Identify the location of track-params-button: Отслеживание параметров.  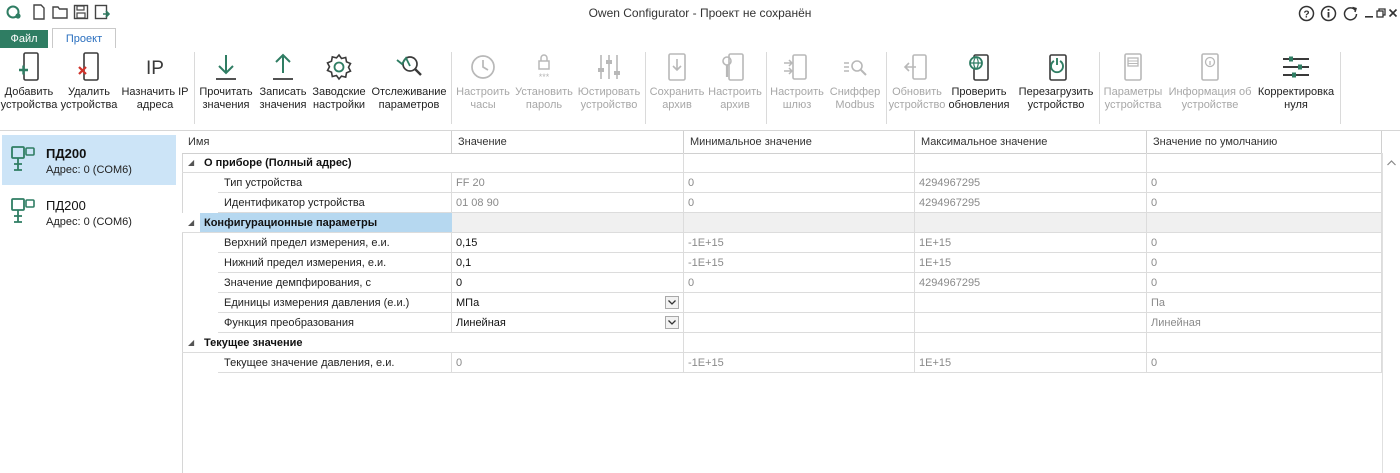
(409, 84).